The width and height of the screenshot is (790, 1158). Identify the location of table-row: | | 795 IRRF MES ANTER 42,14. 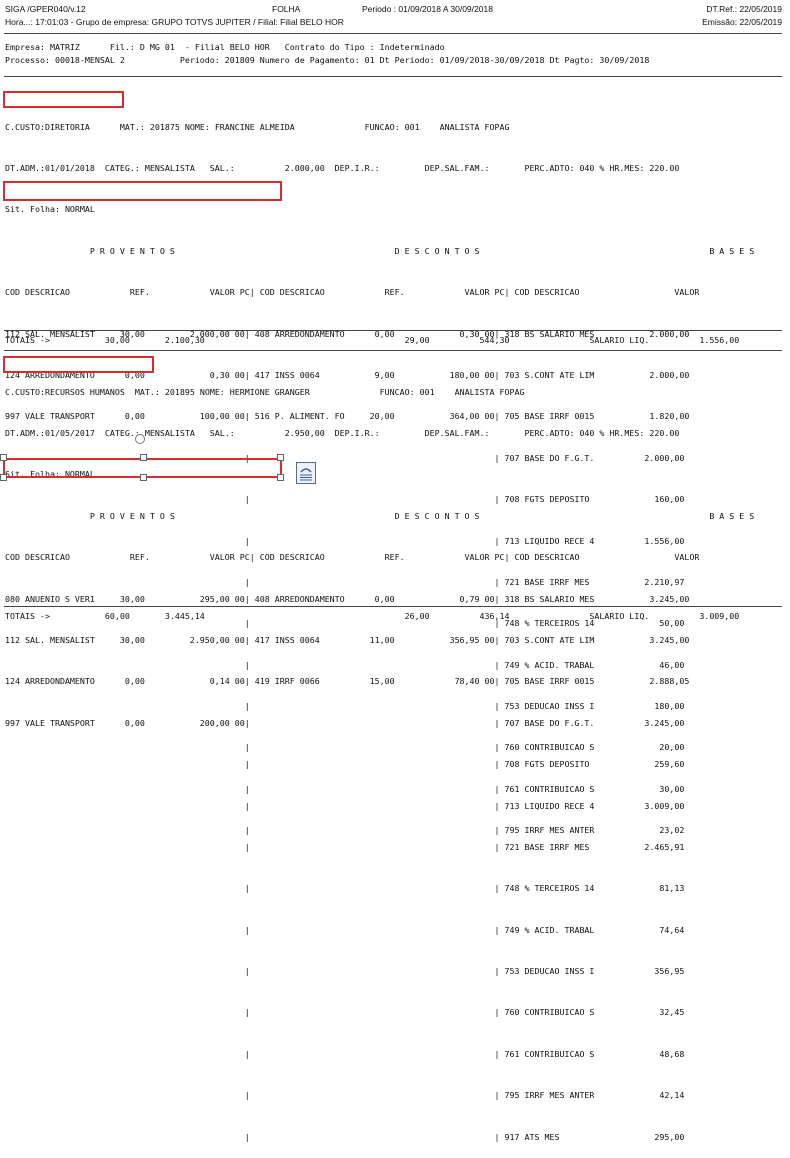
(345, 1095).